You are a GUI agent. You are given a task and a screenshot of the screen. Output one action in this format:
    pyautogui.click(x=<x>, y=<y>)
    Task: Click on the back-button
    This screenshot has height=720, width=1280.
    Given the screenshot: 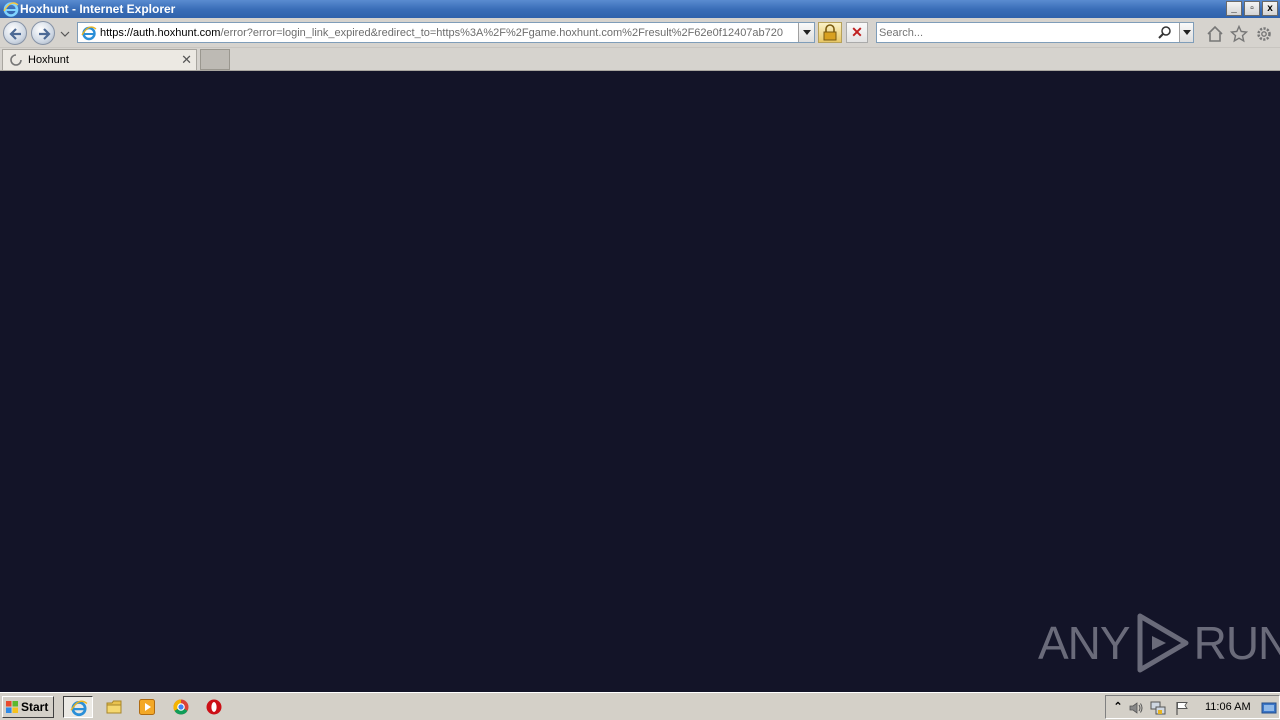 What is the action you would take?
    pyautogui.click(x=15, y=33)
    